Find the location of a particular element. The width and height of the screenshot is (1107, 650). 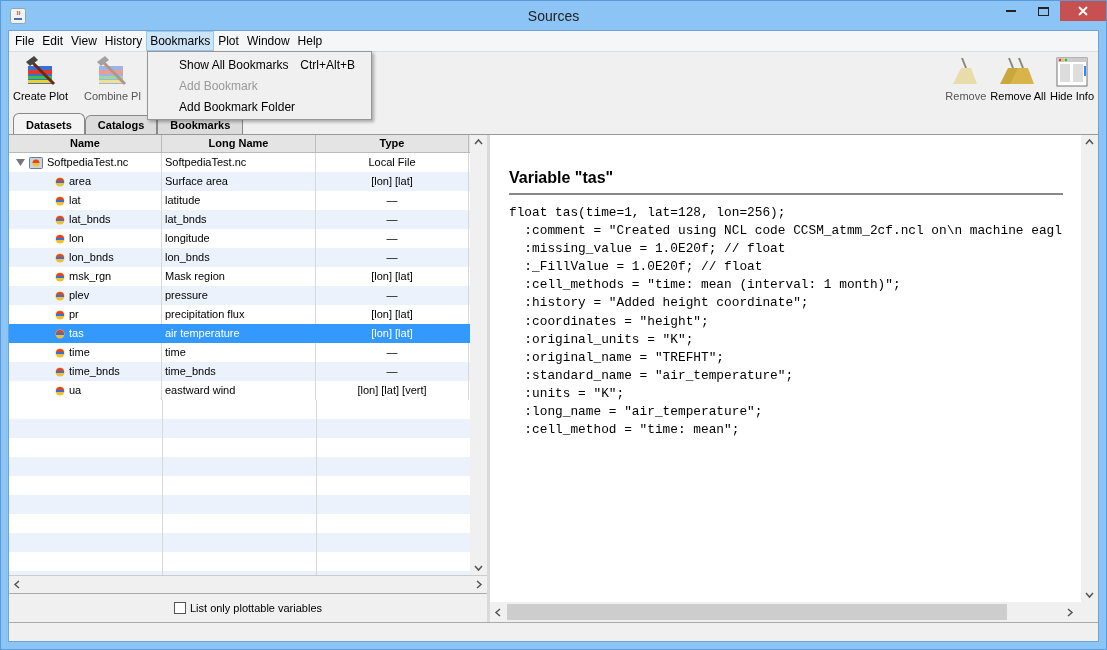

code-line: :comment = "Created using NCL code CCSM_atmm_2cf.ncl on\n machine eagl is located at coordinates (793, 231).